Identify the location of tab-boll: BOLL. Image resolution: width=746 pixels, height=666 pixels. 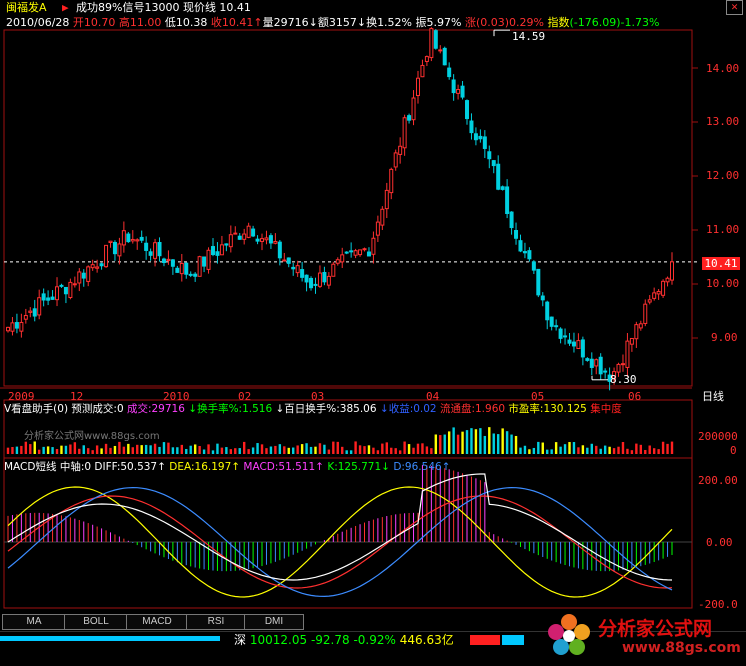
(96, 622).